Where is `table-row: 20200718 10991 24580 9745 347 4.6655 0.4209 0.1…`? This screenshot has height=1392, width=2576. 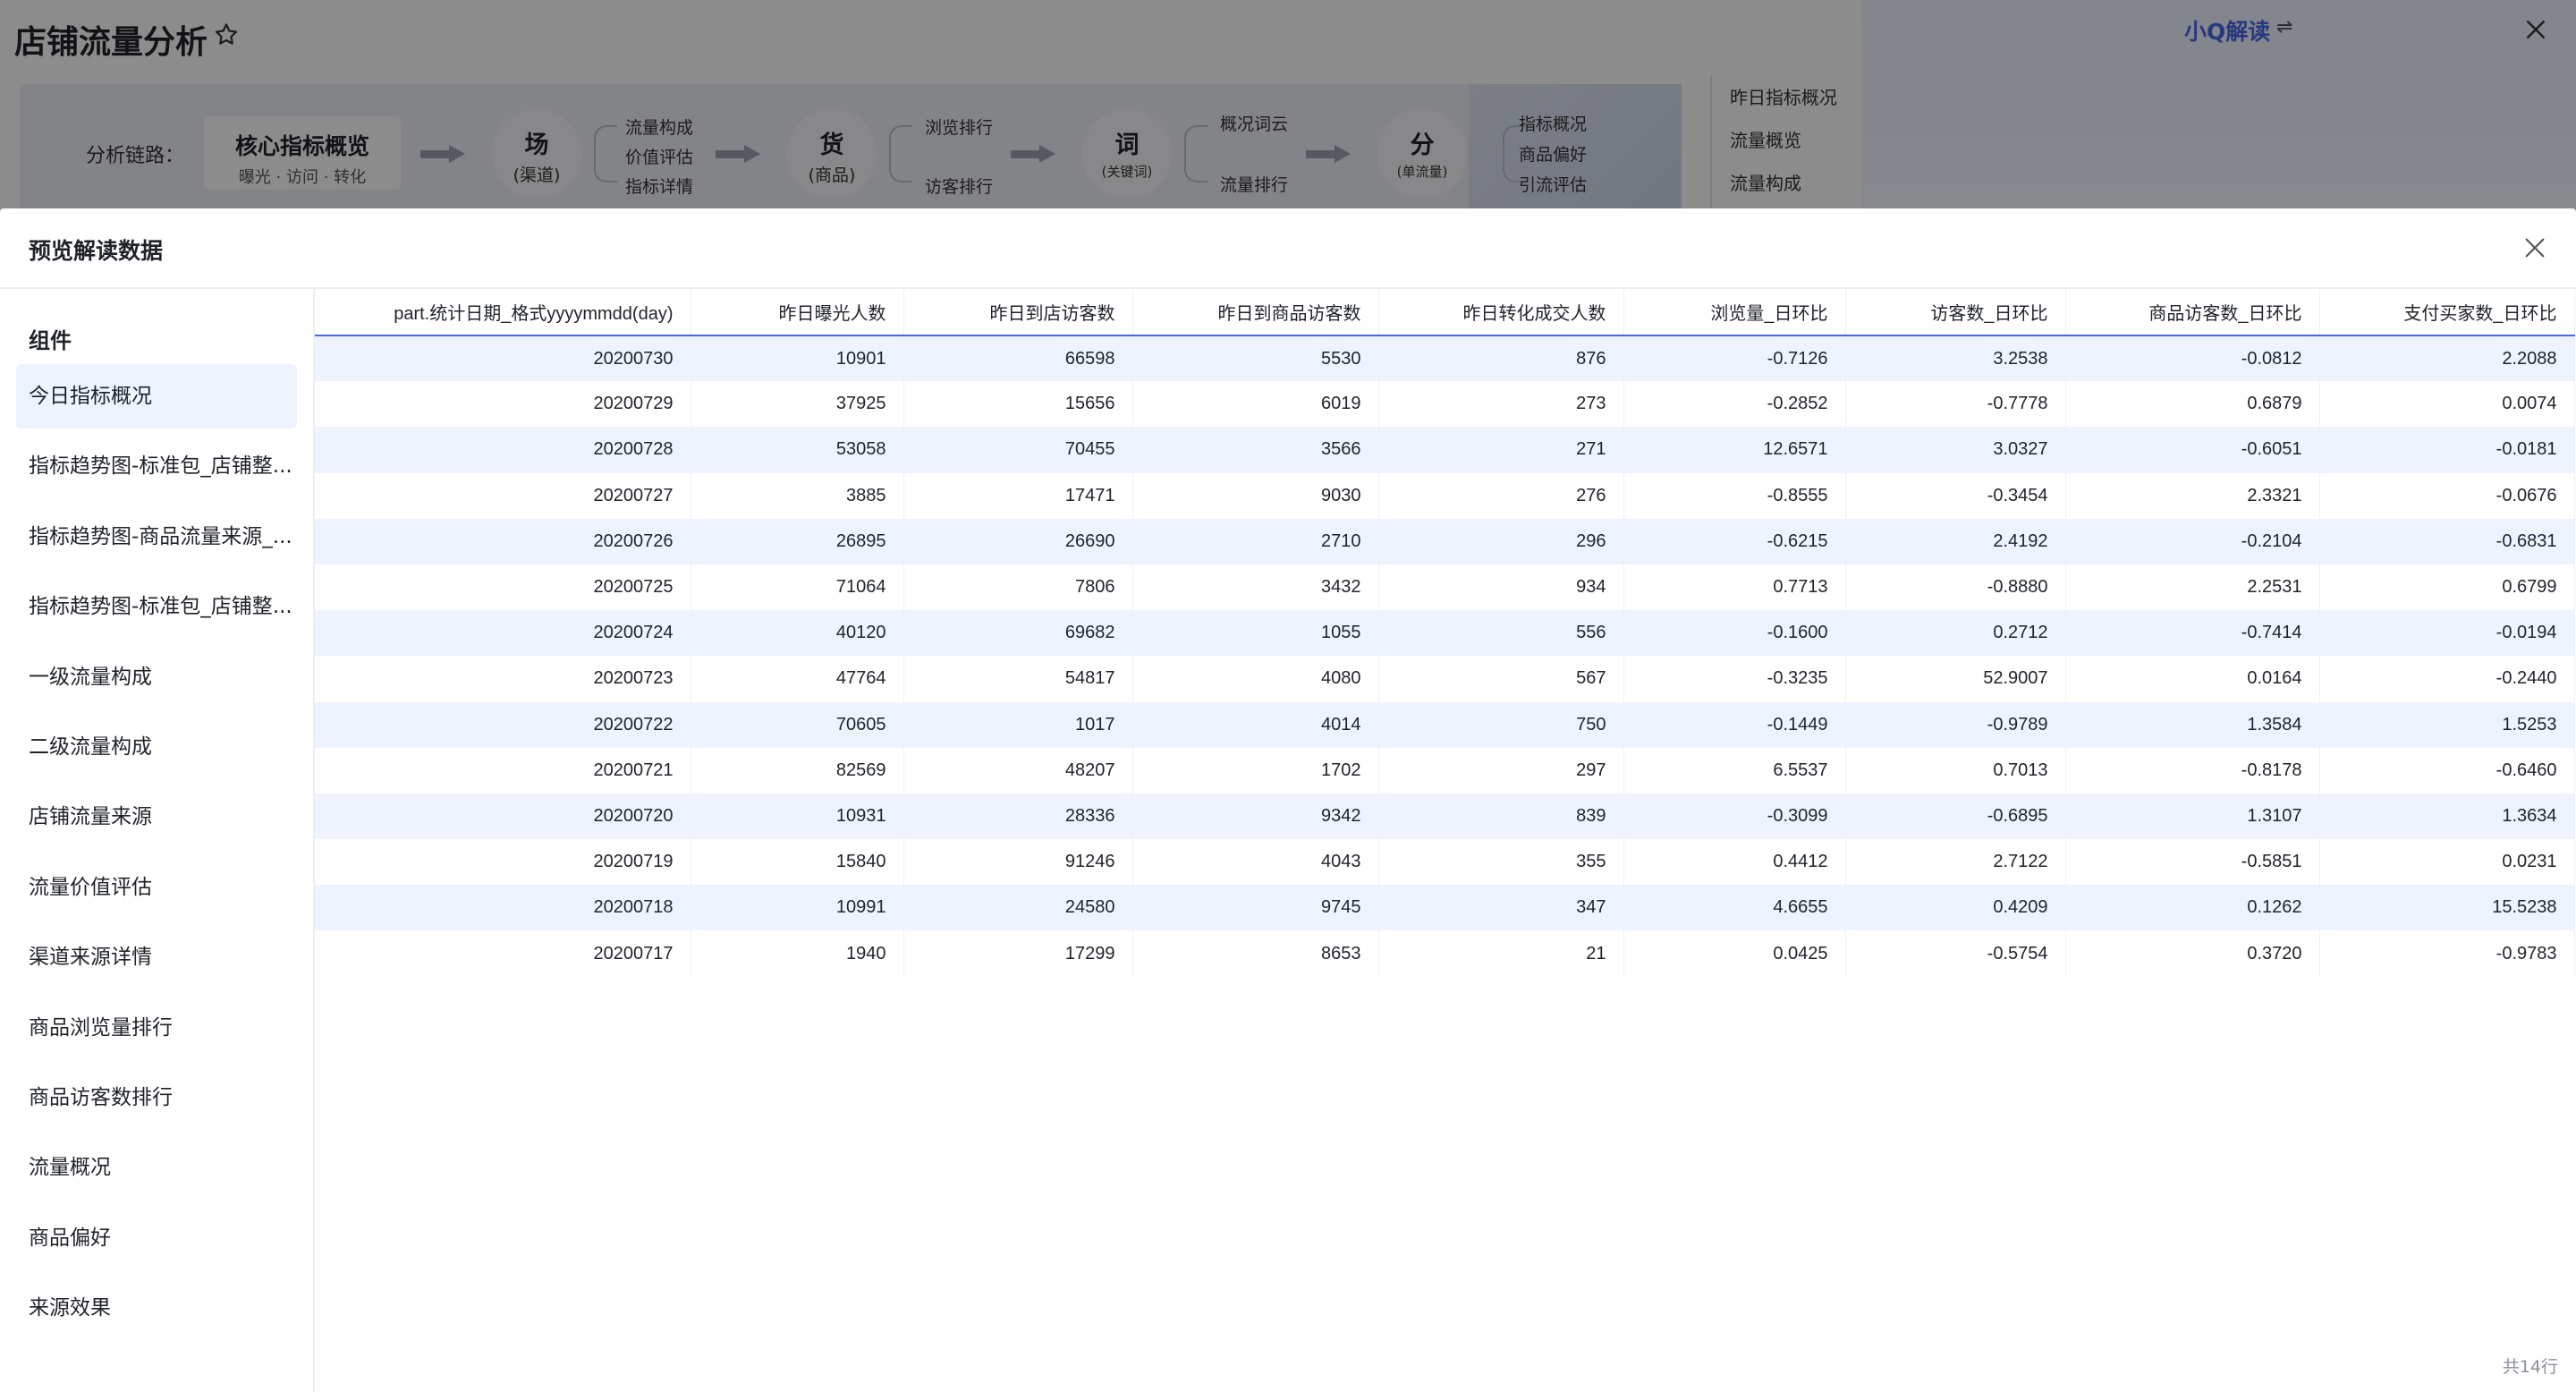
table-row: 20200718 10991 24580 9745 347 4.6655 0.4209 0.1… is located at coordinates (1445, 908).